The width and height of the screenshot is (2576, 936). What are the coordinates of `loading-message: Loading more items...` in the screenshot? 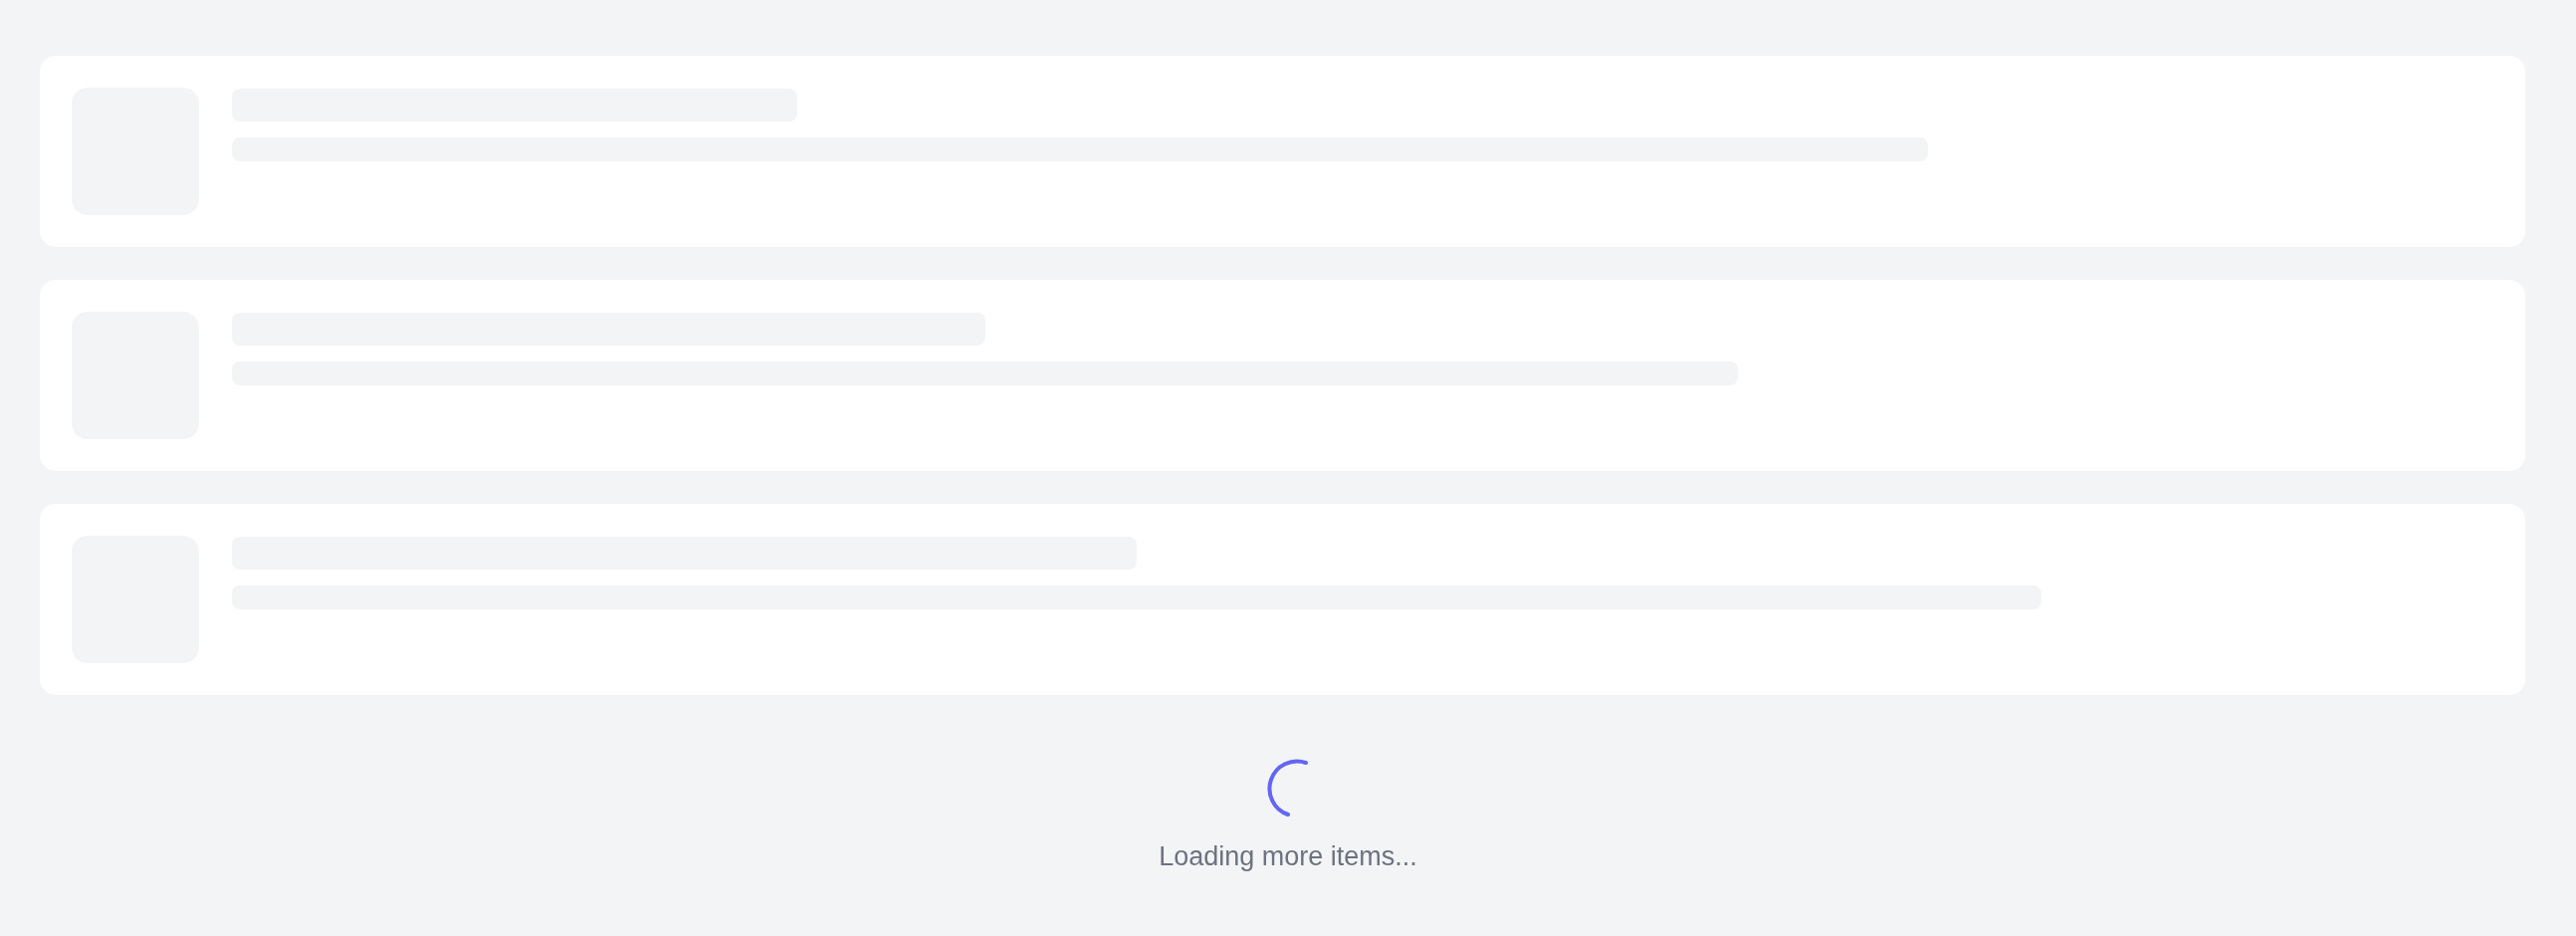 It's located at (1288, 856).